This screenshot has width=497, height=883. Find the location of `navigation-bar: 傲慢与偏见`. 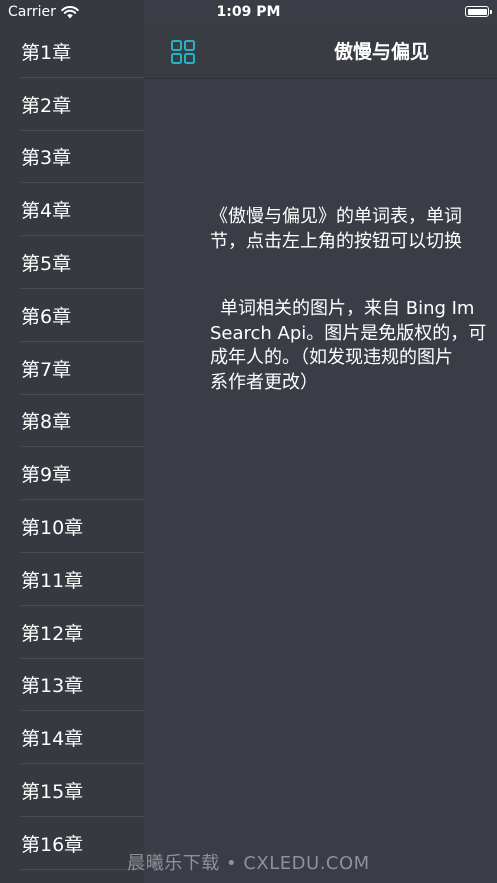

navigation-bar: 傲慢与偏见 is located at coordinates (320, 52).